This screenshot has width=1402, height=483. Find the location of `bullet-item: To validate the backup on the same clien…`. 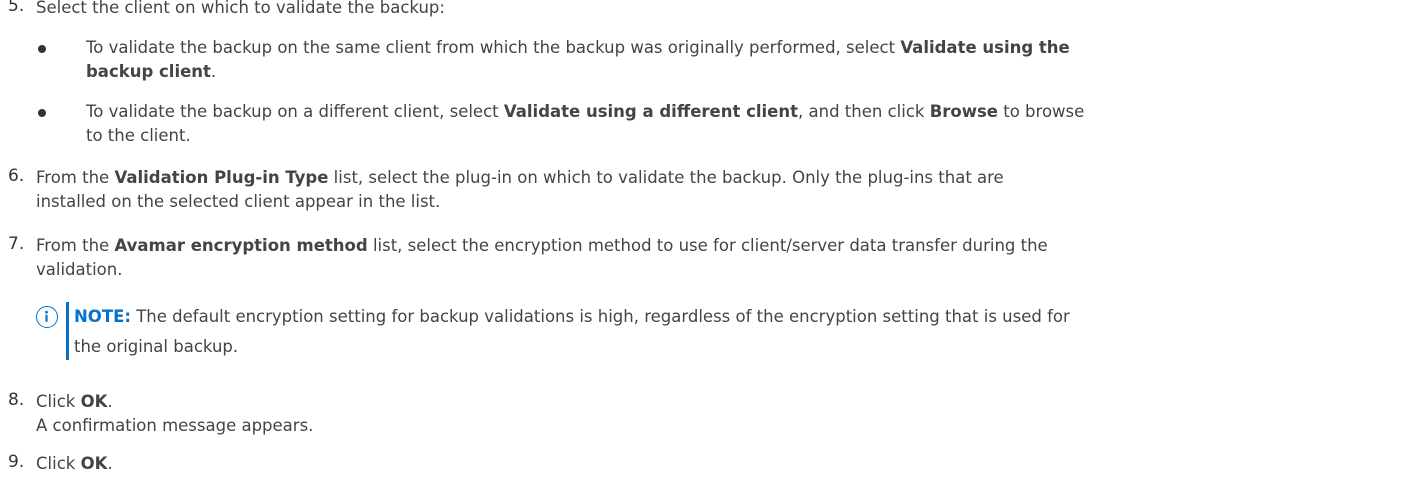

bullet-item: To validate the backup on the same clien… is located at coordinates (715, 60).